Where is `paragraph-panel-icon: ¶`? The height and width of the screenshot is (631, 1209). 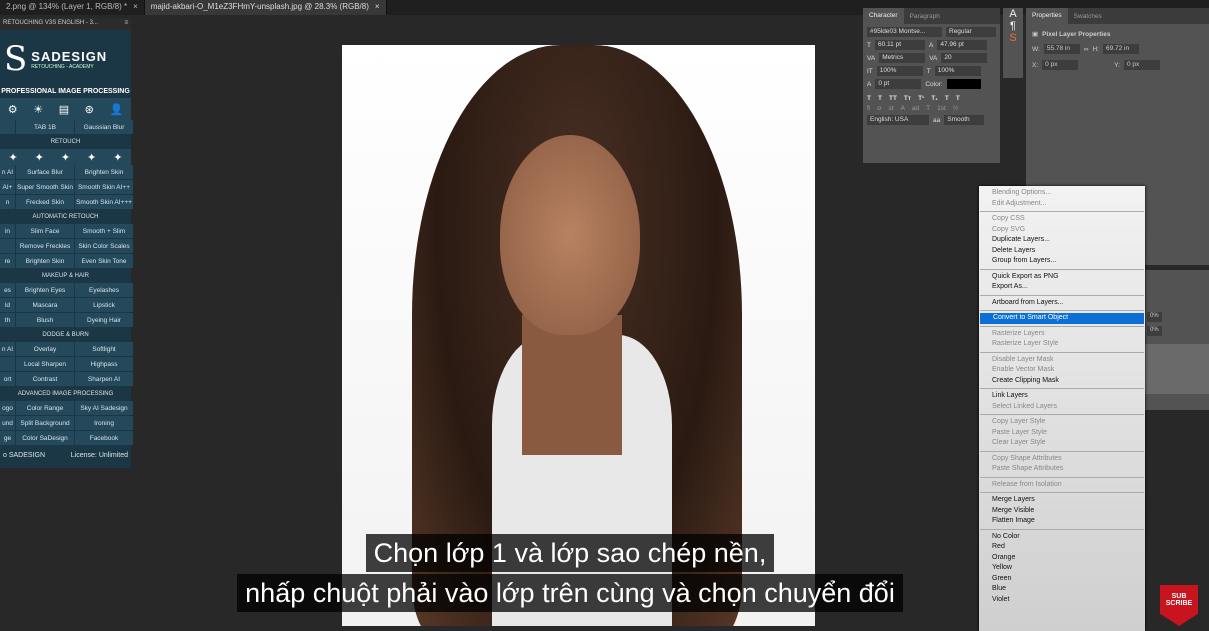
paragraph-panel-icon: ¶ is located at coordinates (1013, 26).